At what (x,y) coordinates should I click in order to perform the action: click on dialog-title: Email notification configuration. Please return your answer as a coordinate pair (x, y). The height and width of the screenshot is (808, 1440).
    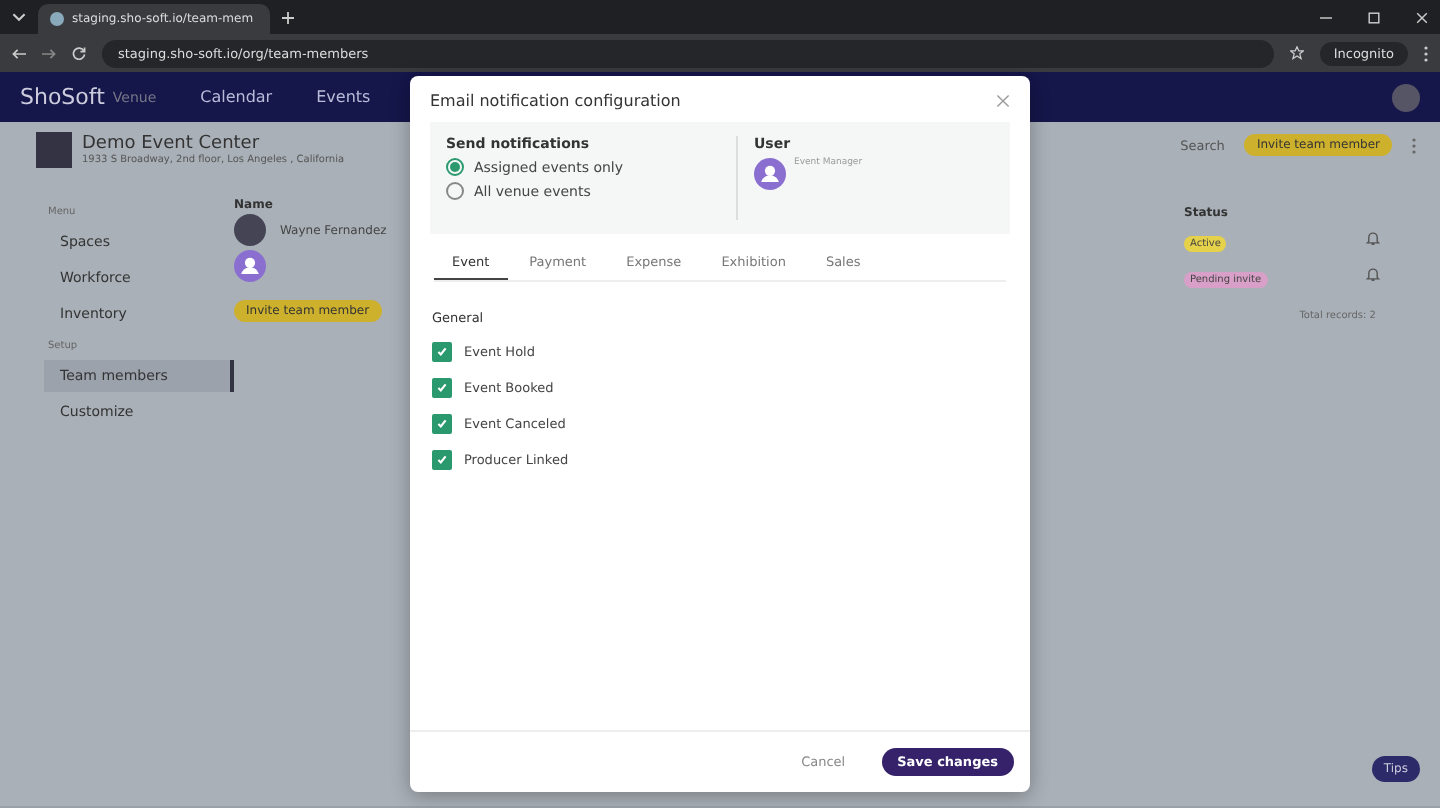
    Looking at the image, I should click on (555, 101).